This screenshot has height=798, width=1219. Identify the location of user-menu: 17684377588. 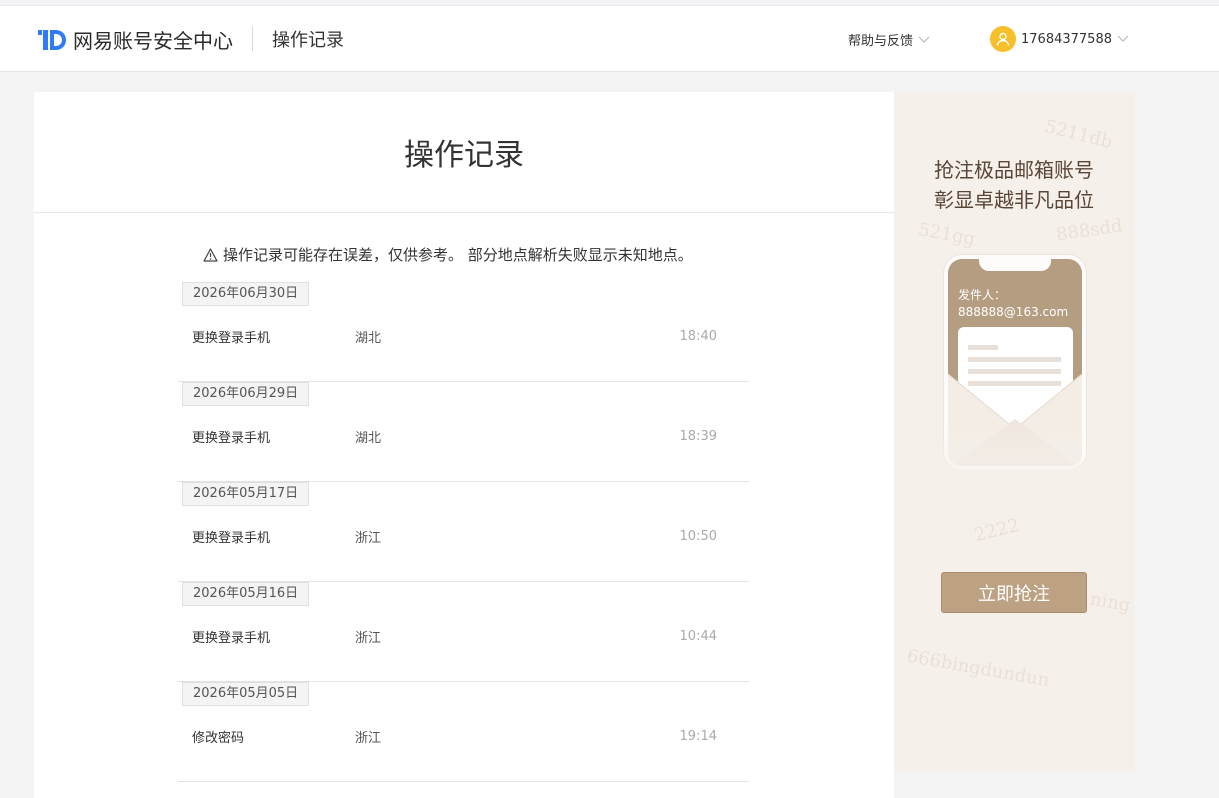
(1059, 39).